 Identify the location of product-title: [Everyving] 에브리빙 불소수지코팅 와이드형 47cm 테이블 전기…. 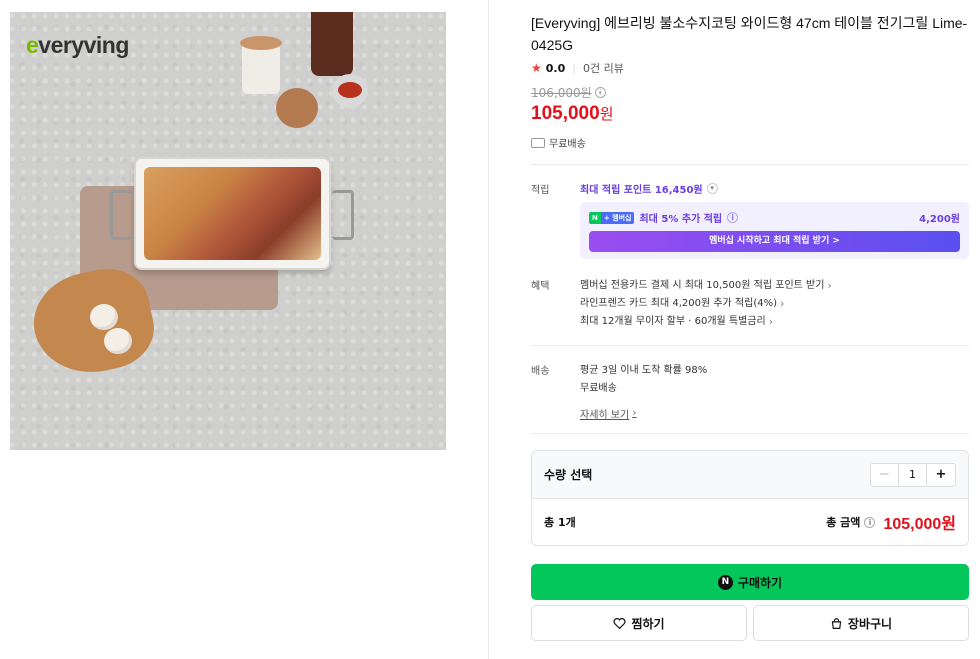
(749, 34).